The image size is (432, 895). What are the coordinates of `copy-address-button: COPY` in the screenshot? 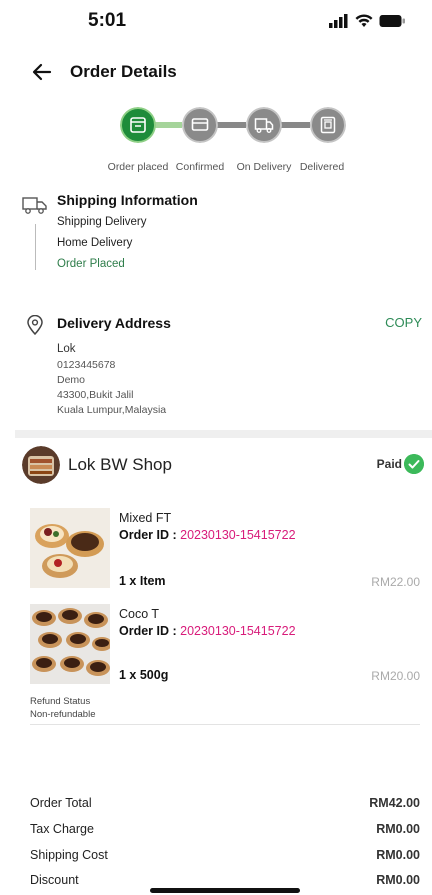 It's located at (403, 322).